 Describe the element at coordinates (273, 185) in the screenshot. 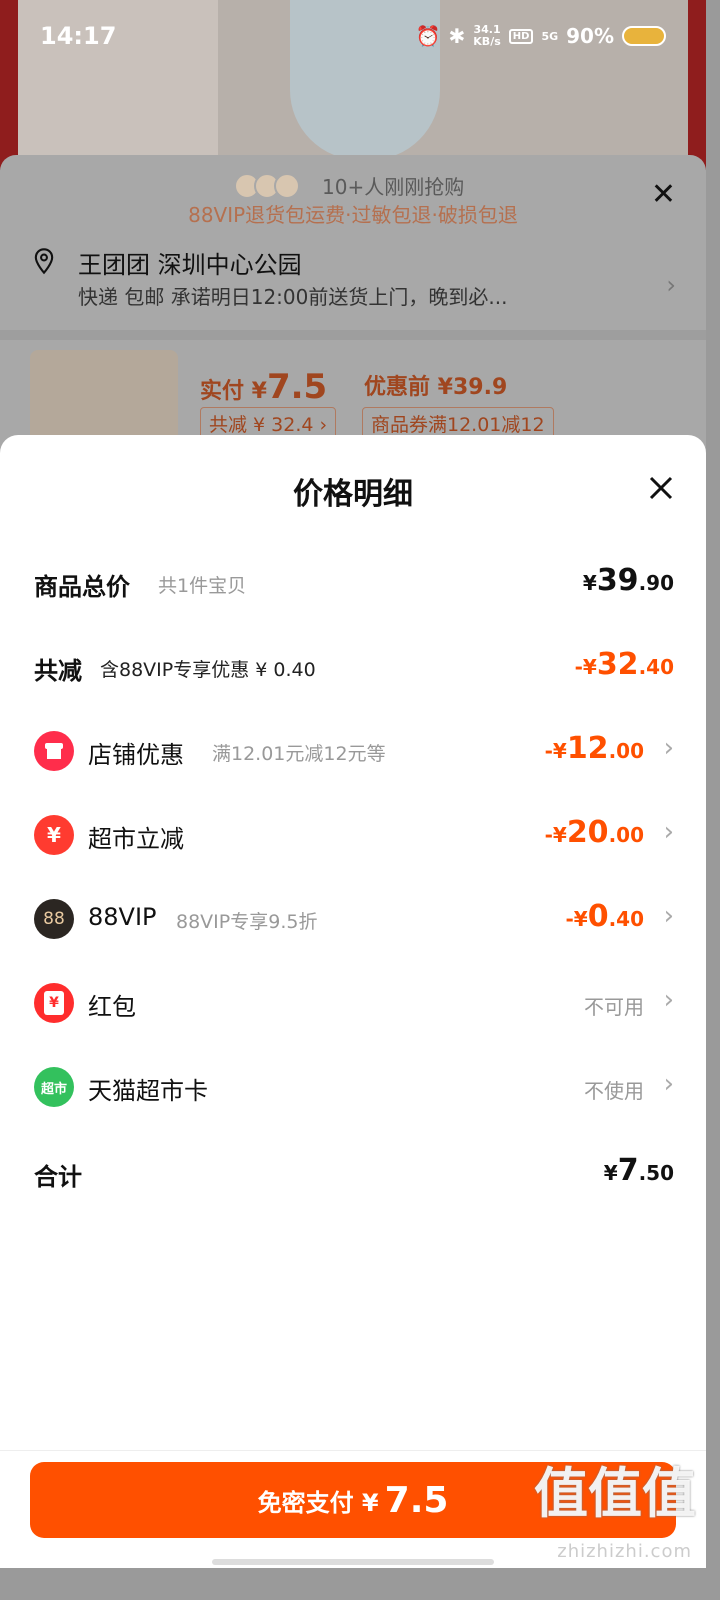

I see `buyer-avatars` at that location.